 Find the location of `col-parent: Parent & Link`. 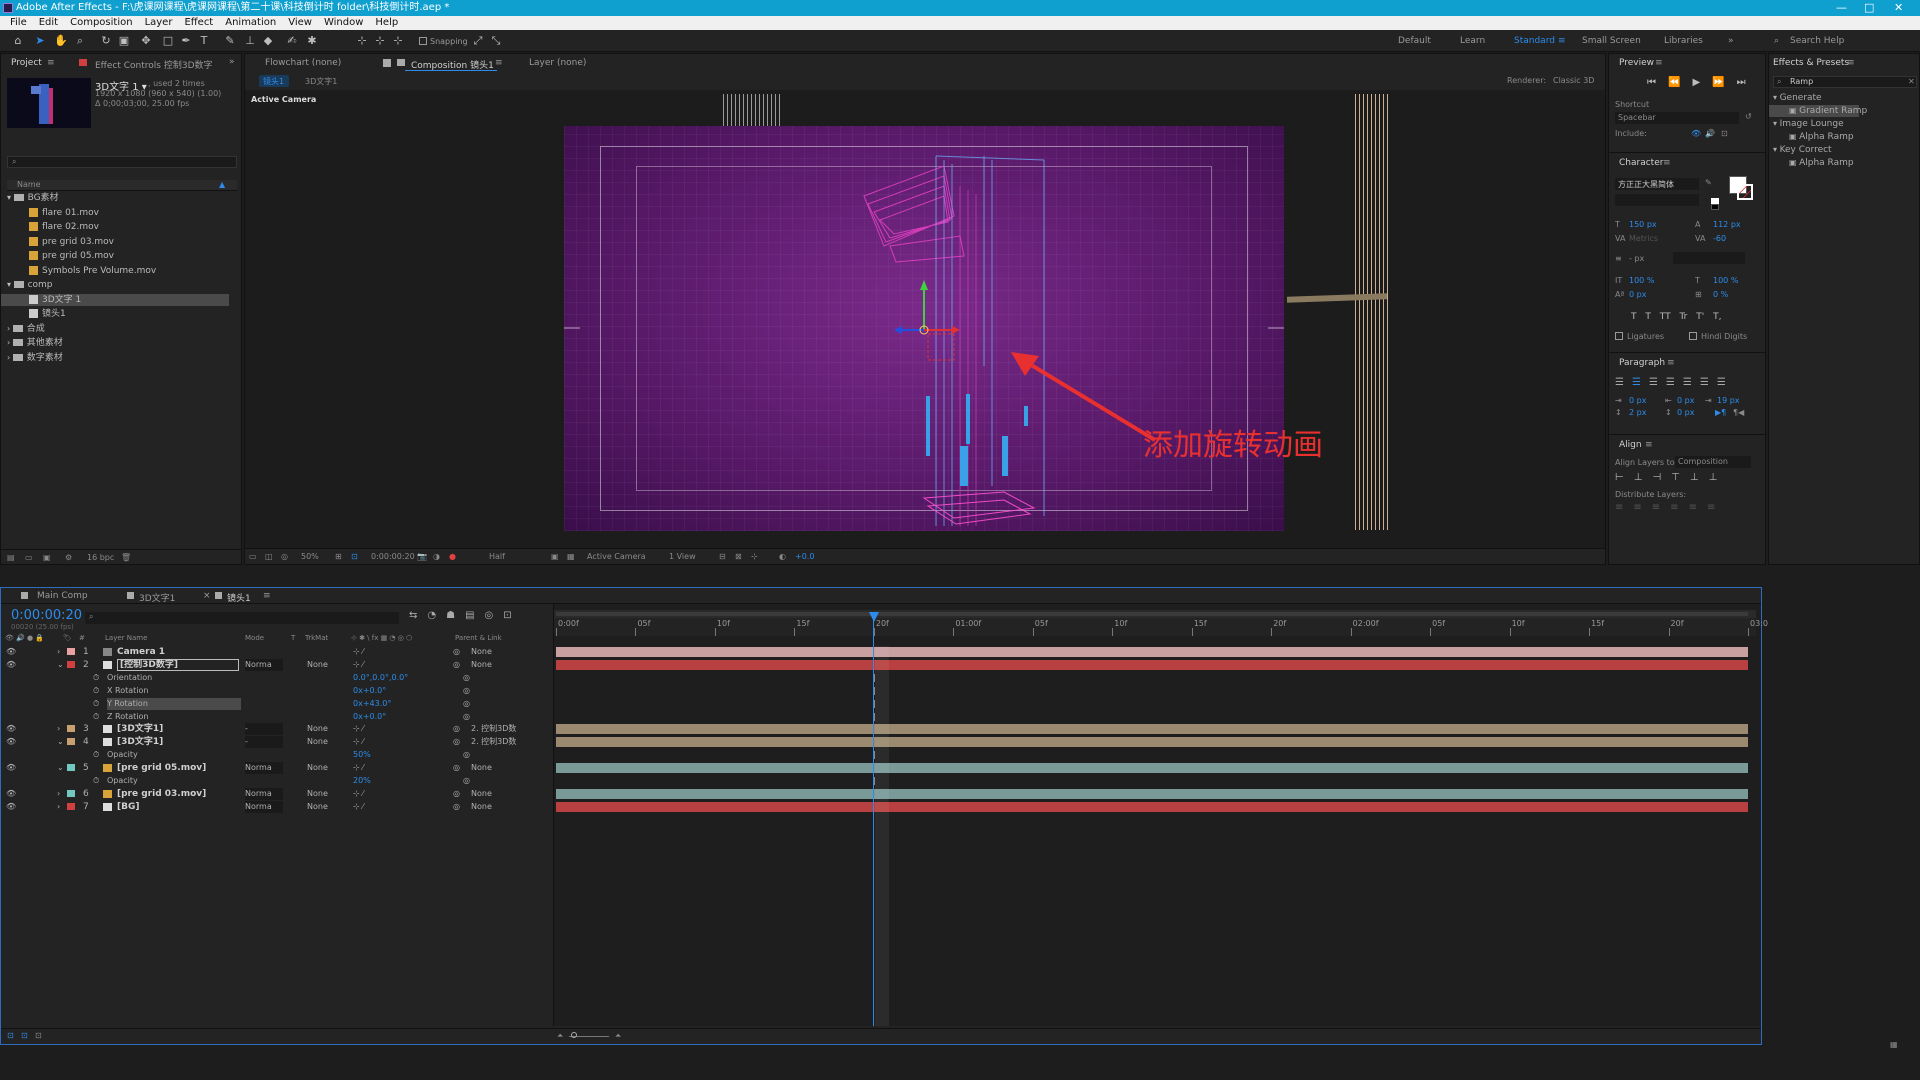

col-parent: Parent & Link is located at coordinates (478, 638).